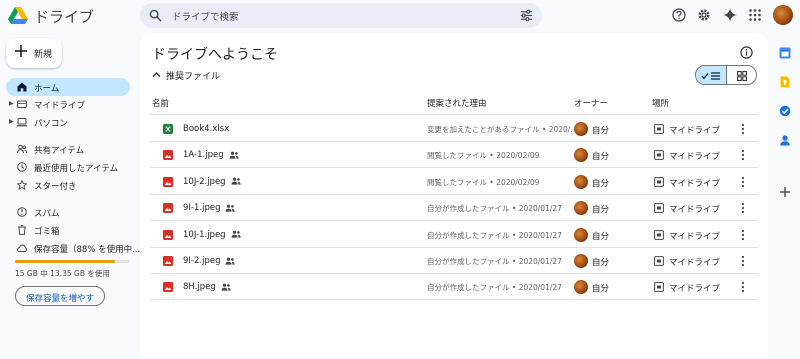 The image size is (800, 359). I want to click on suggestion-reason: 閲覧したファイル • 2020/02/09, so click(483, 182).